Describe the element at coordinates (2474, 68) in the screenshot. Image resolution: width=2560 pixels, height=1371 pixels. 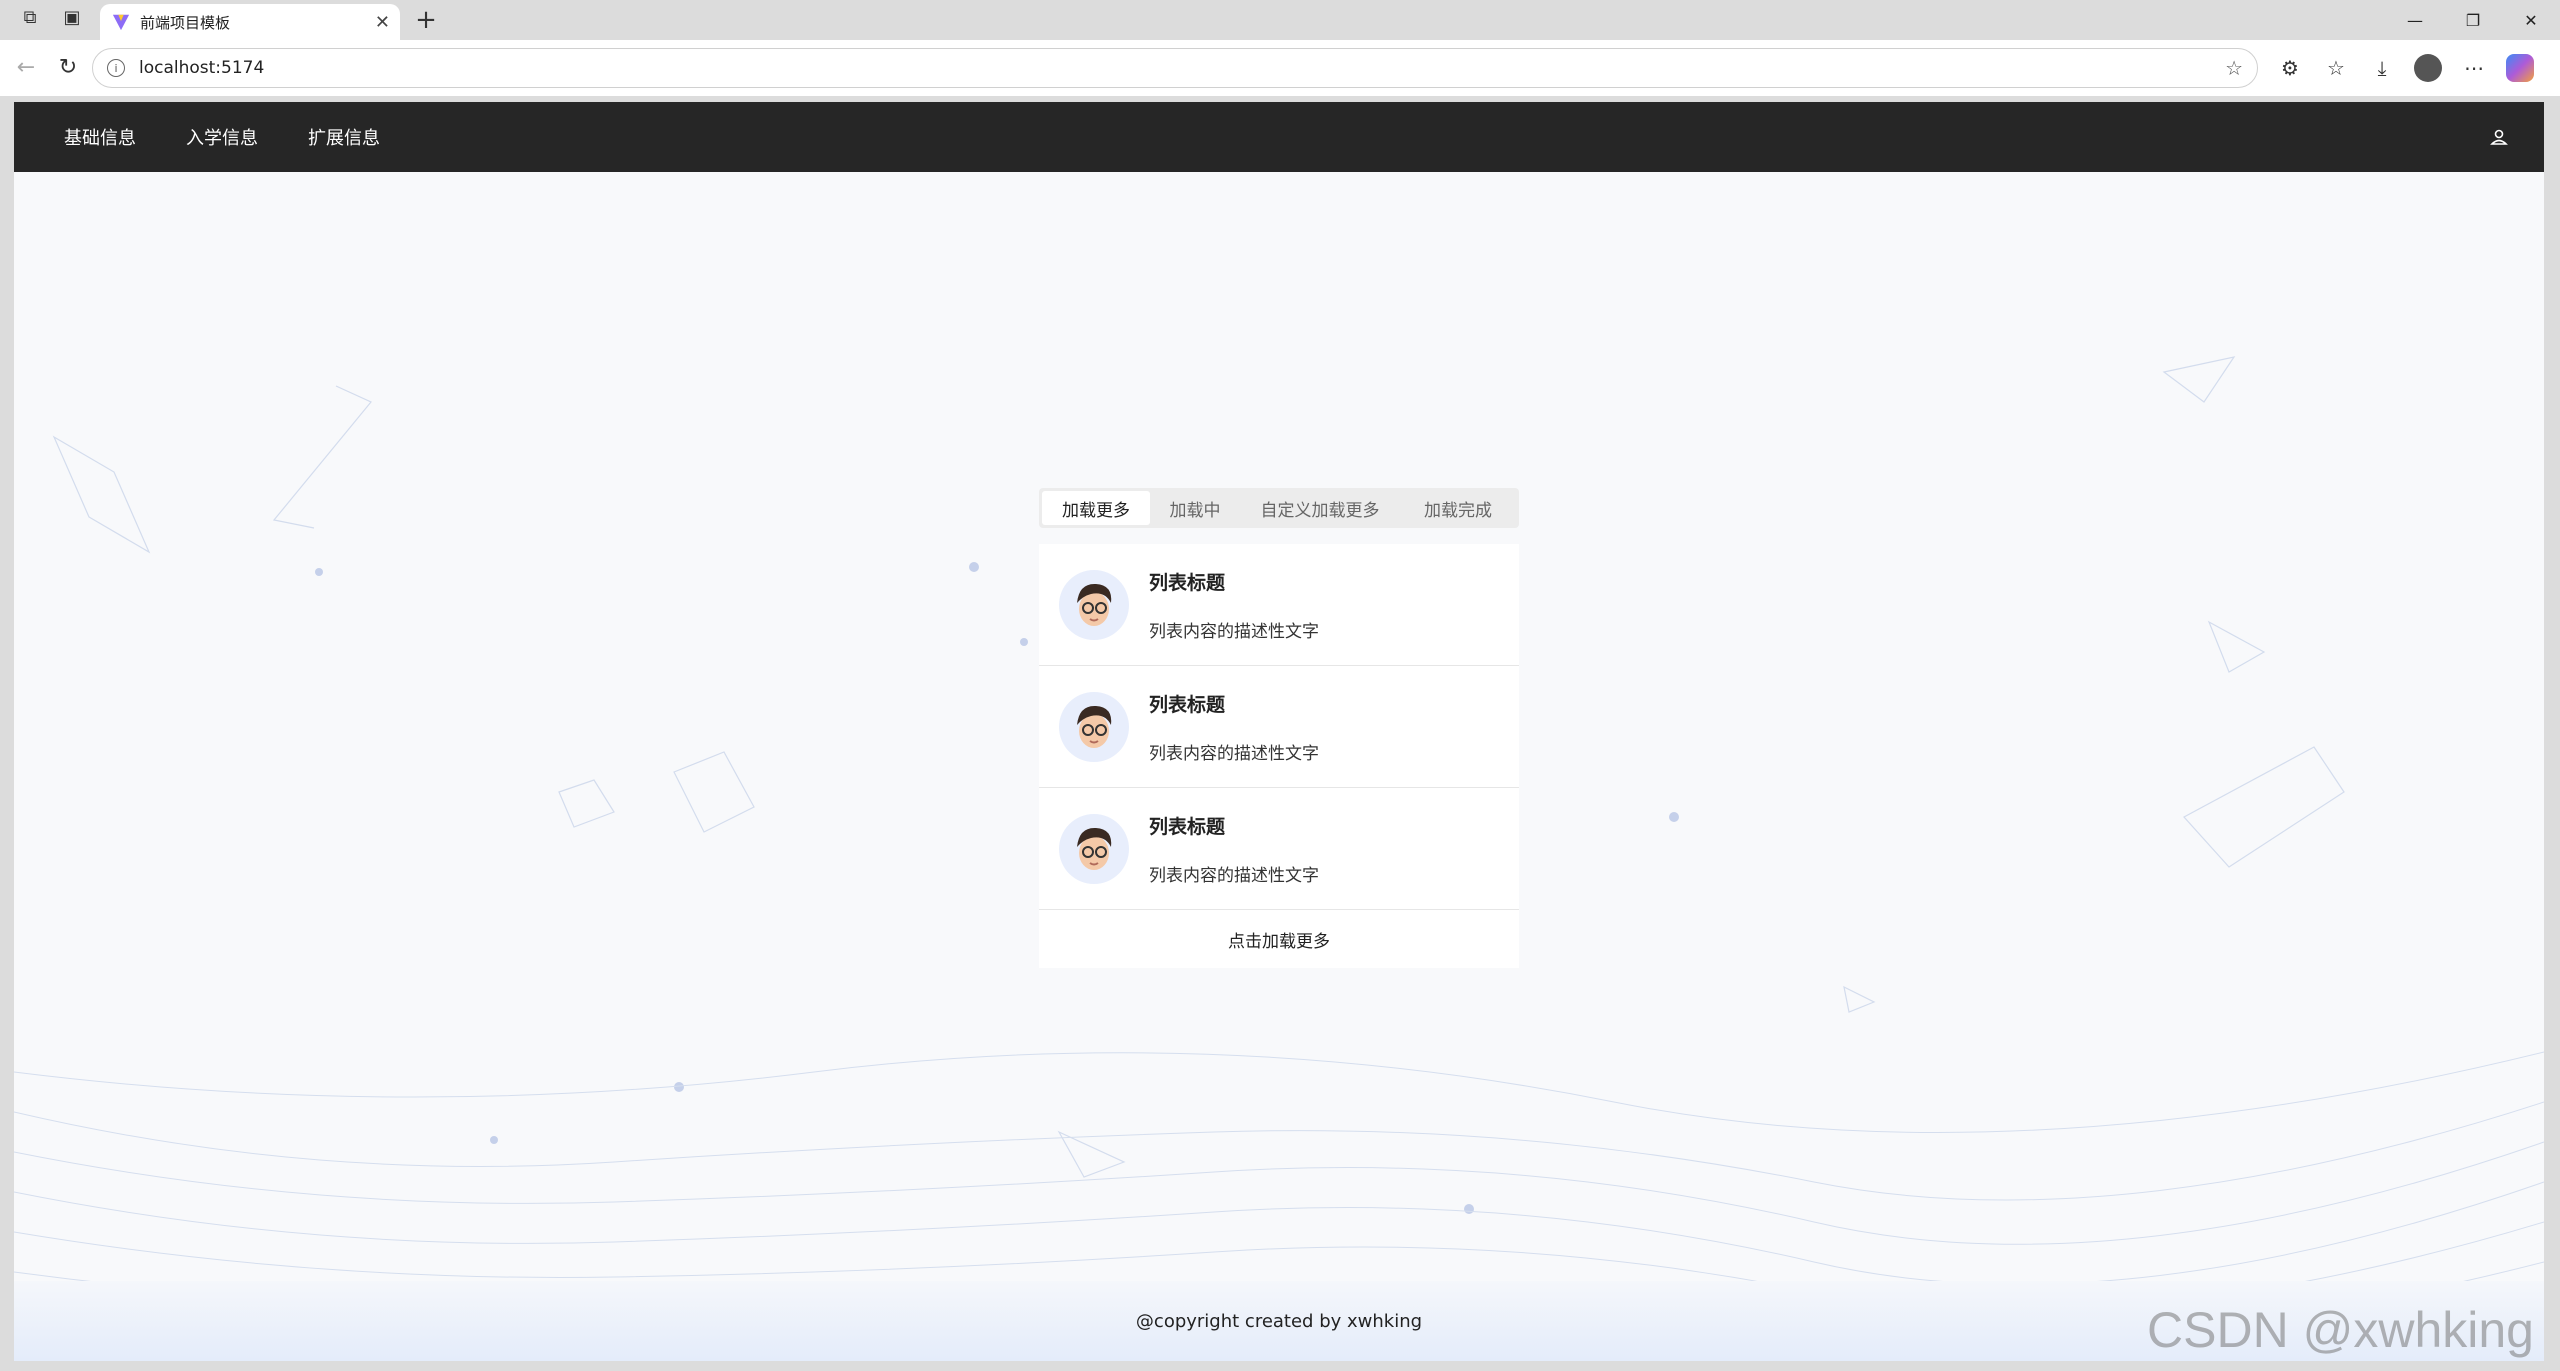
I see `more-menu-icon: ⋯` at that location.